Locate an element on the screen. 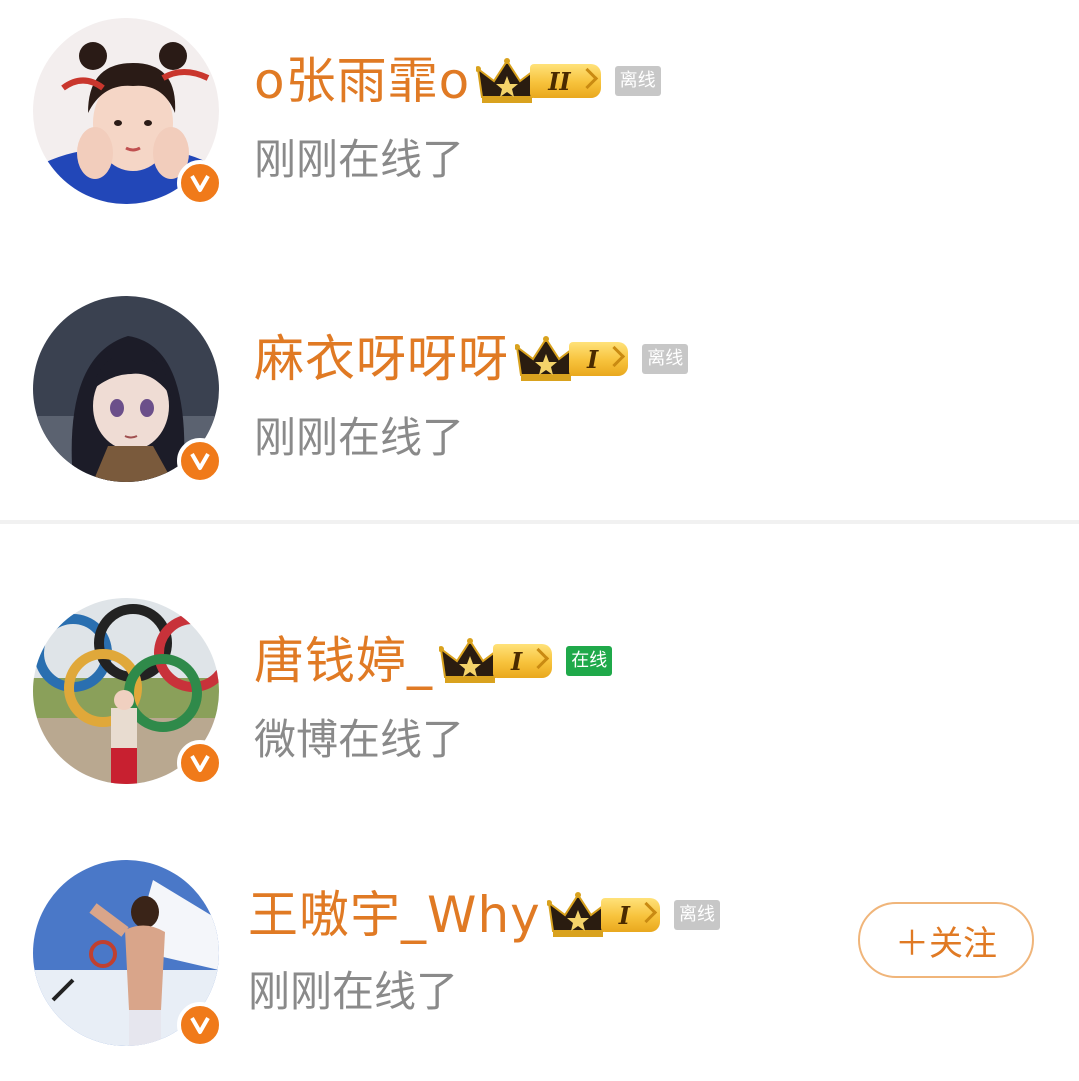  name-line: 唐钱婷_ I 在线 is located at coordinates (433, 661).